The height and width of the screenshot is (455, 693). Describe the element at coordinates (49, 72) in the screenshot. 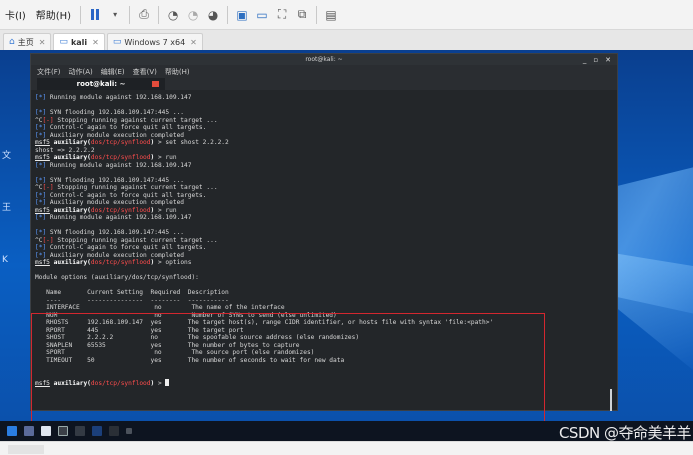

I see `menu-file: 文件(F)` at that location.